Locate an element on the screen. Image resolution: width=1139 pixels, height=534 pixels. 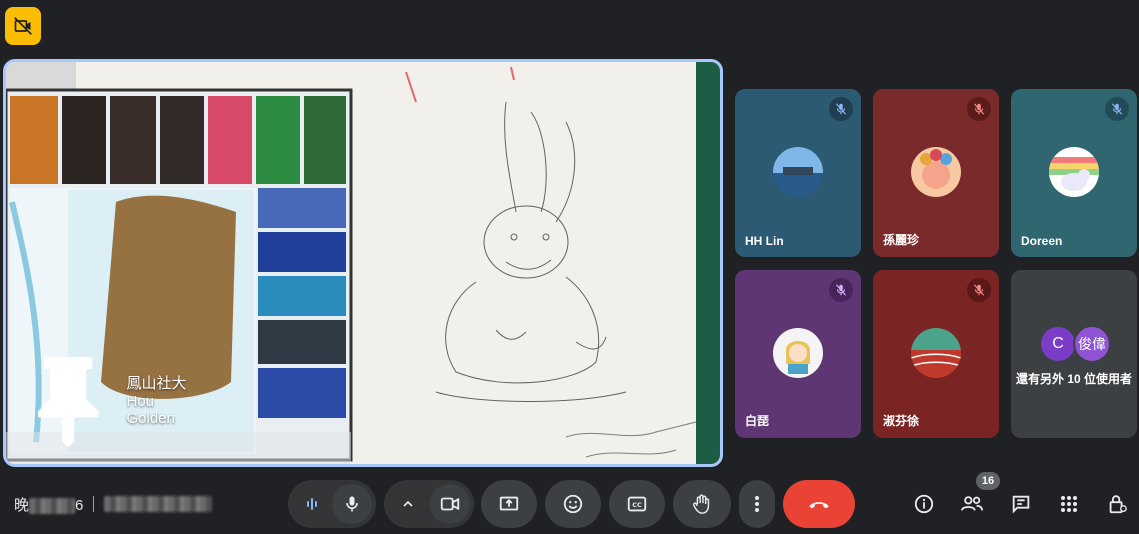
presenter-name-text: 鳳山社大Hou Golden is located at coordinates (156, 401).